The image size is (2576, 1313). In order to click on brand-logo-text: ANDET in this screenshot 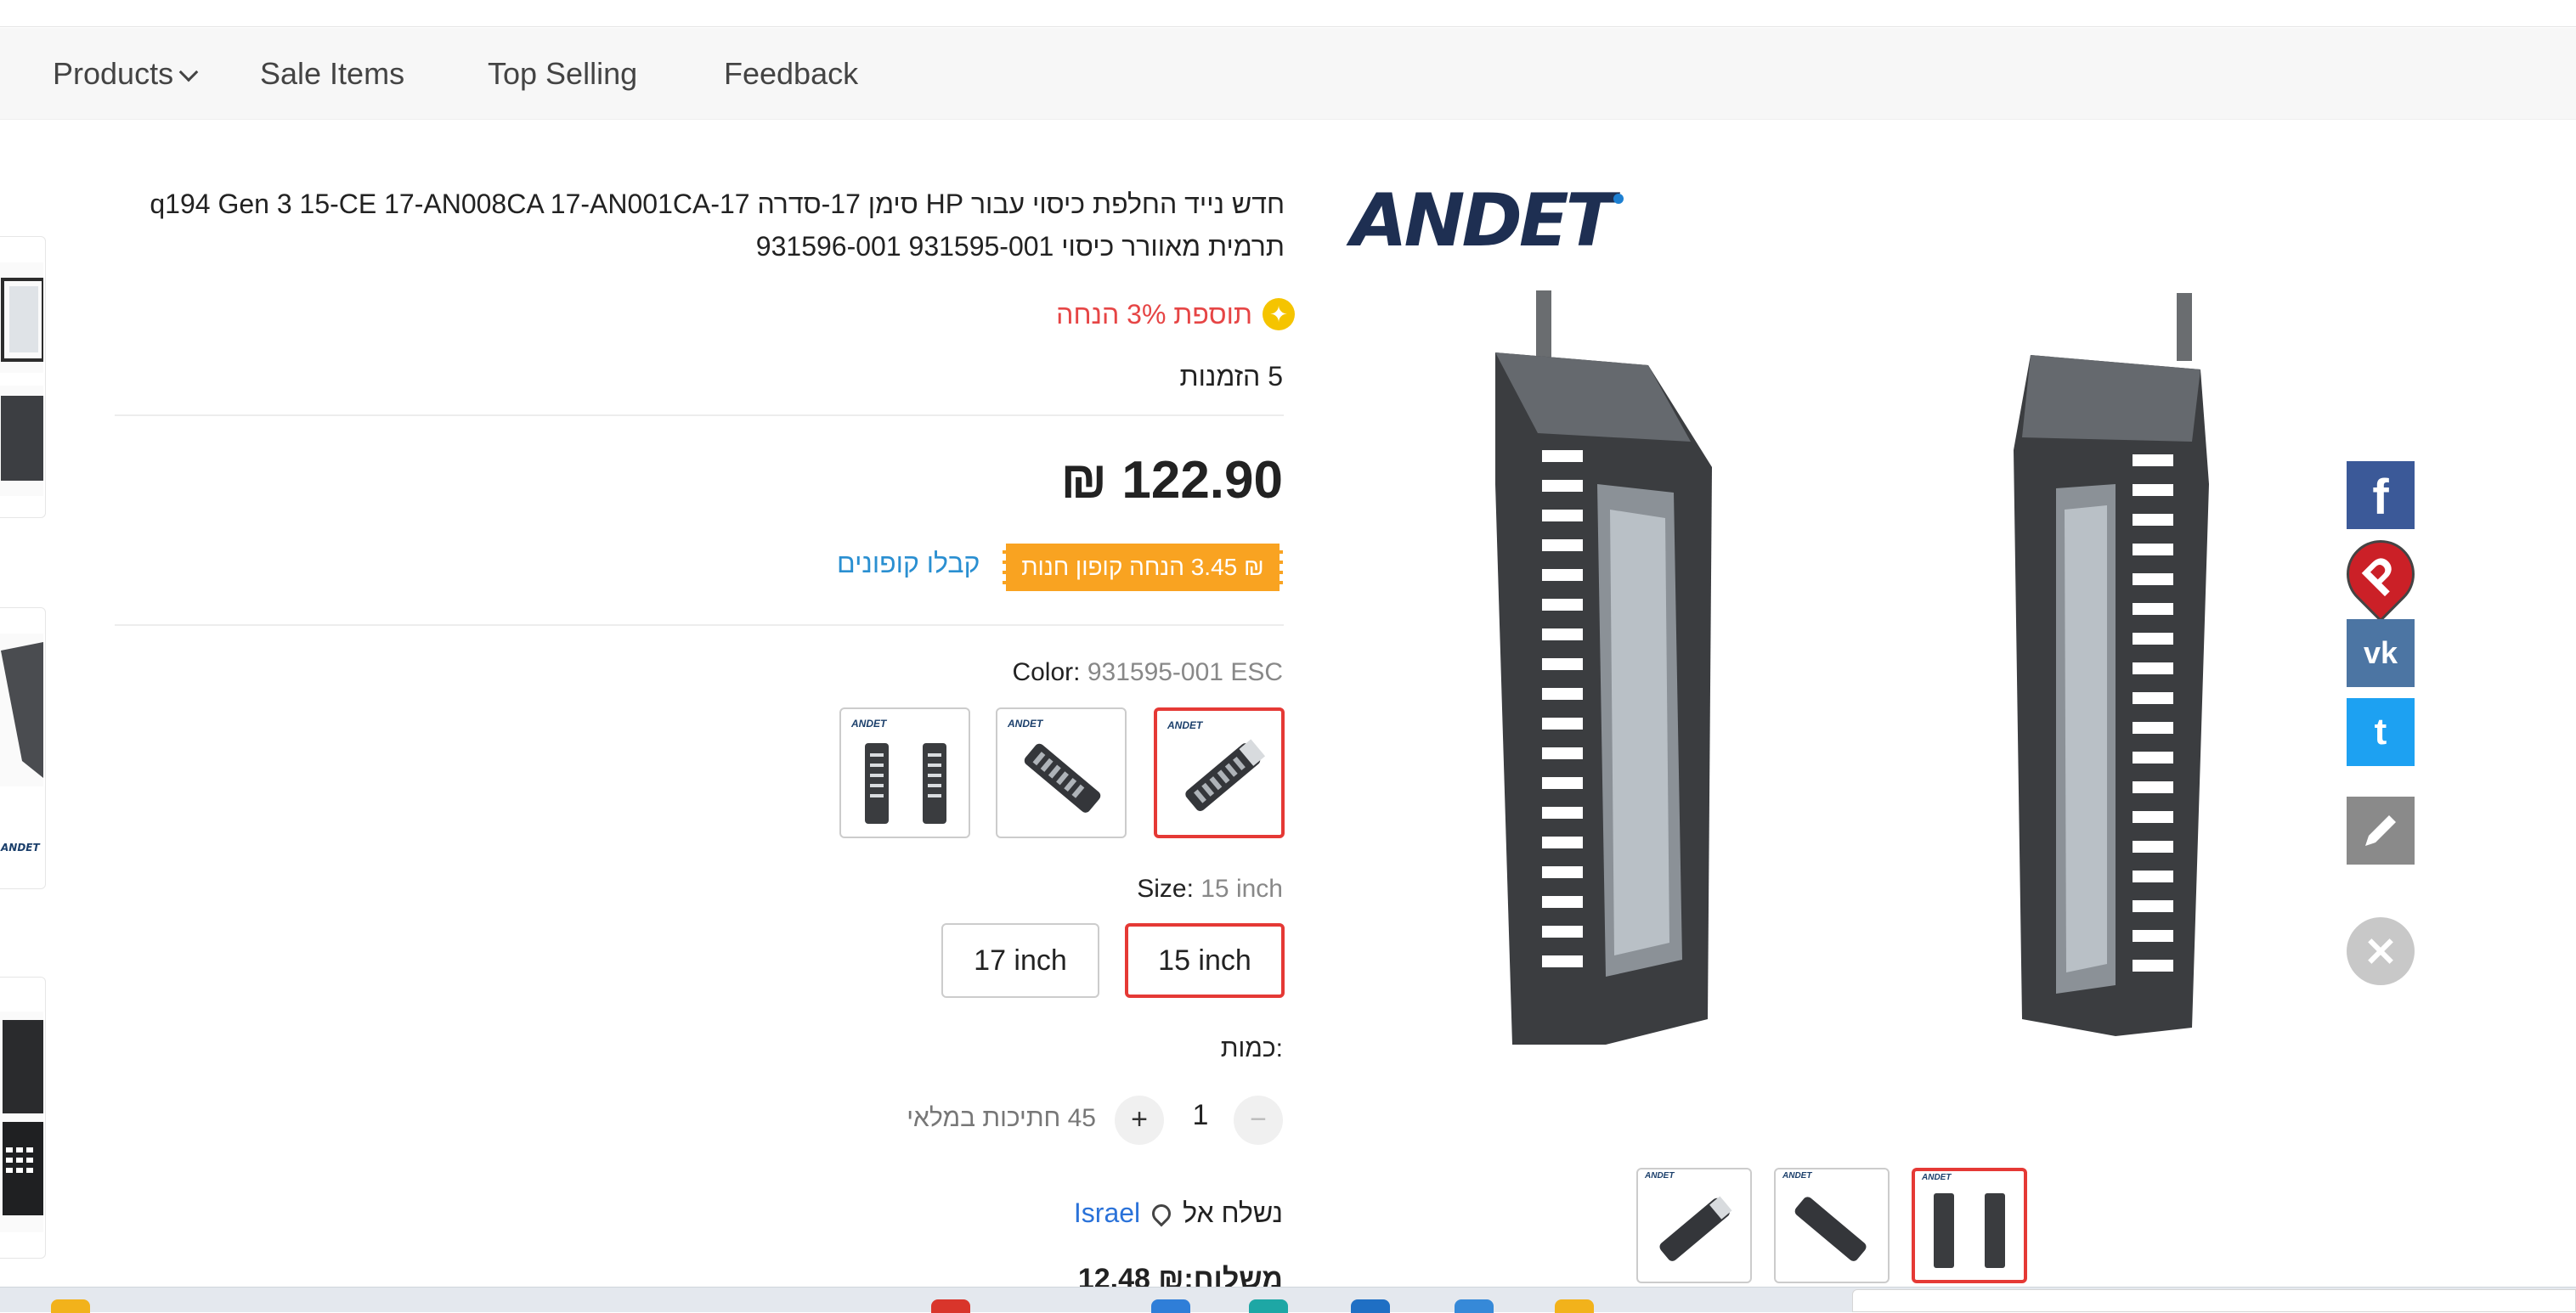, I will do `click(1483, 220)`.